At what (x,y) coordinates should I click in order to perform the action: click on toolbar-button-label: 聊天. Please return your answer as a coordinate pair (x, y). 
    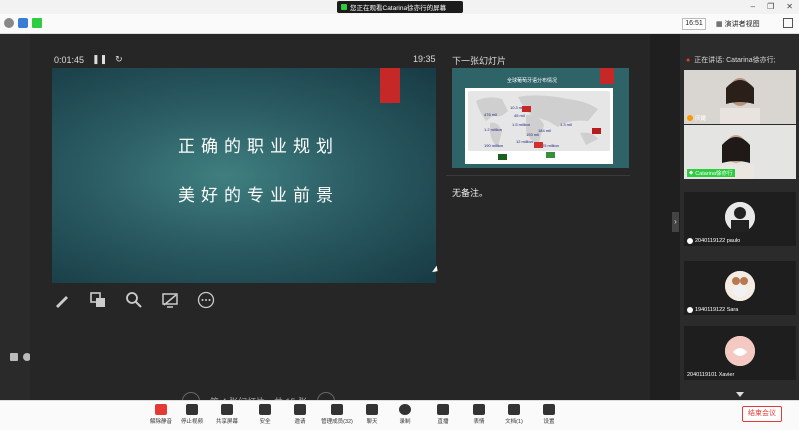
    Looking at the image, I should click on (372, 422).